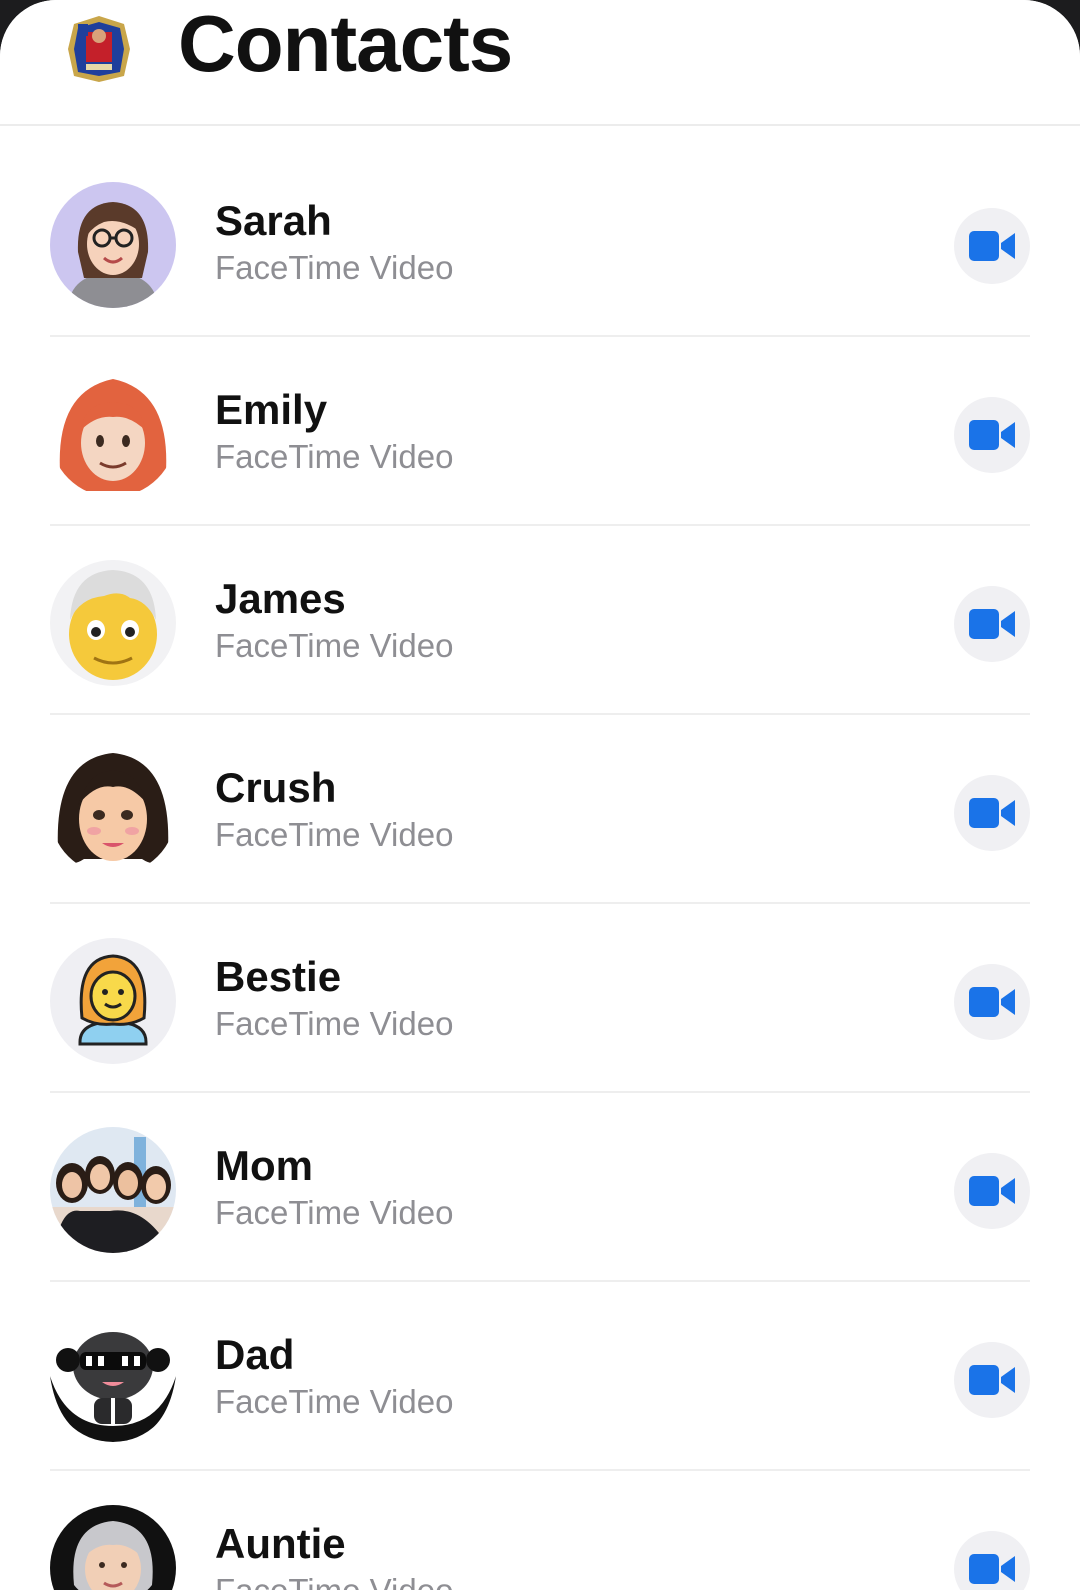 This screenshot has width=1080, height=1590. I want to click on group-photo-avatar, so click(113, 1190).